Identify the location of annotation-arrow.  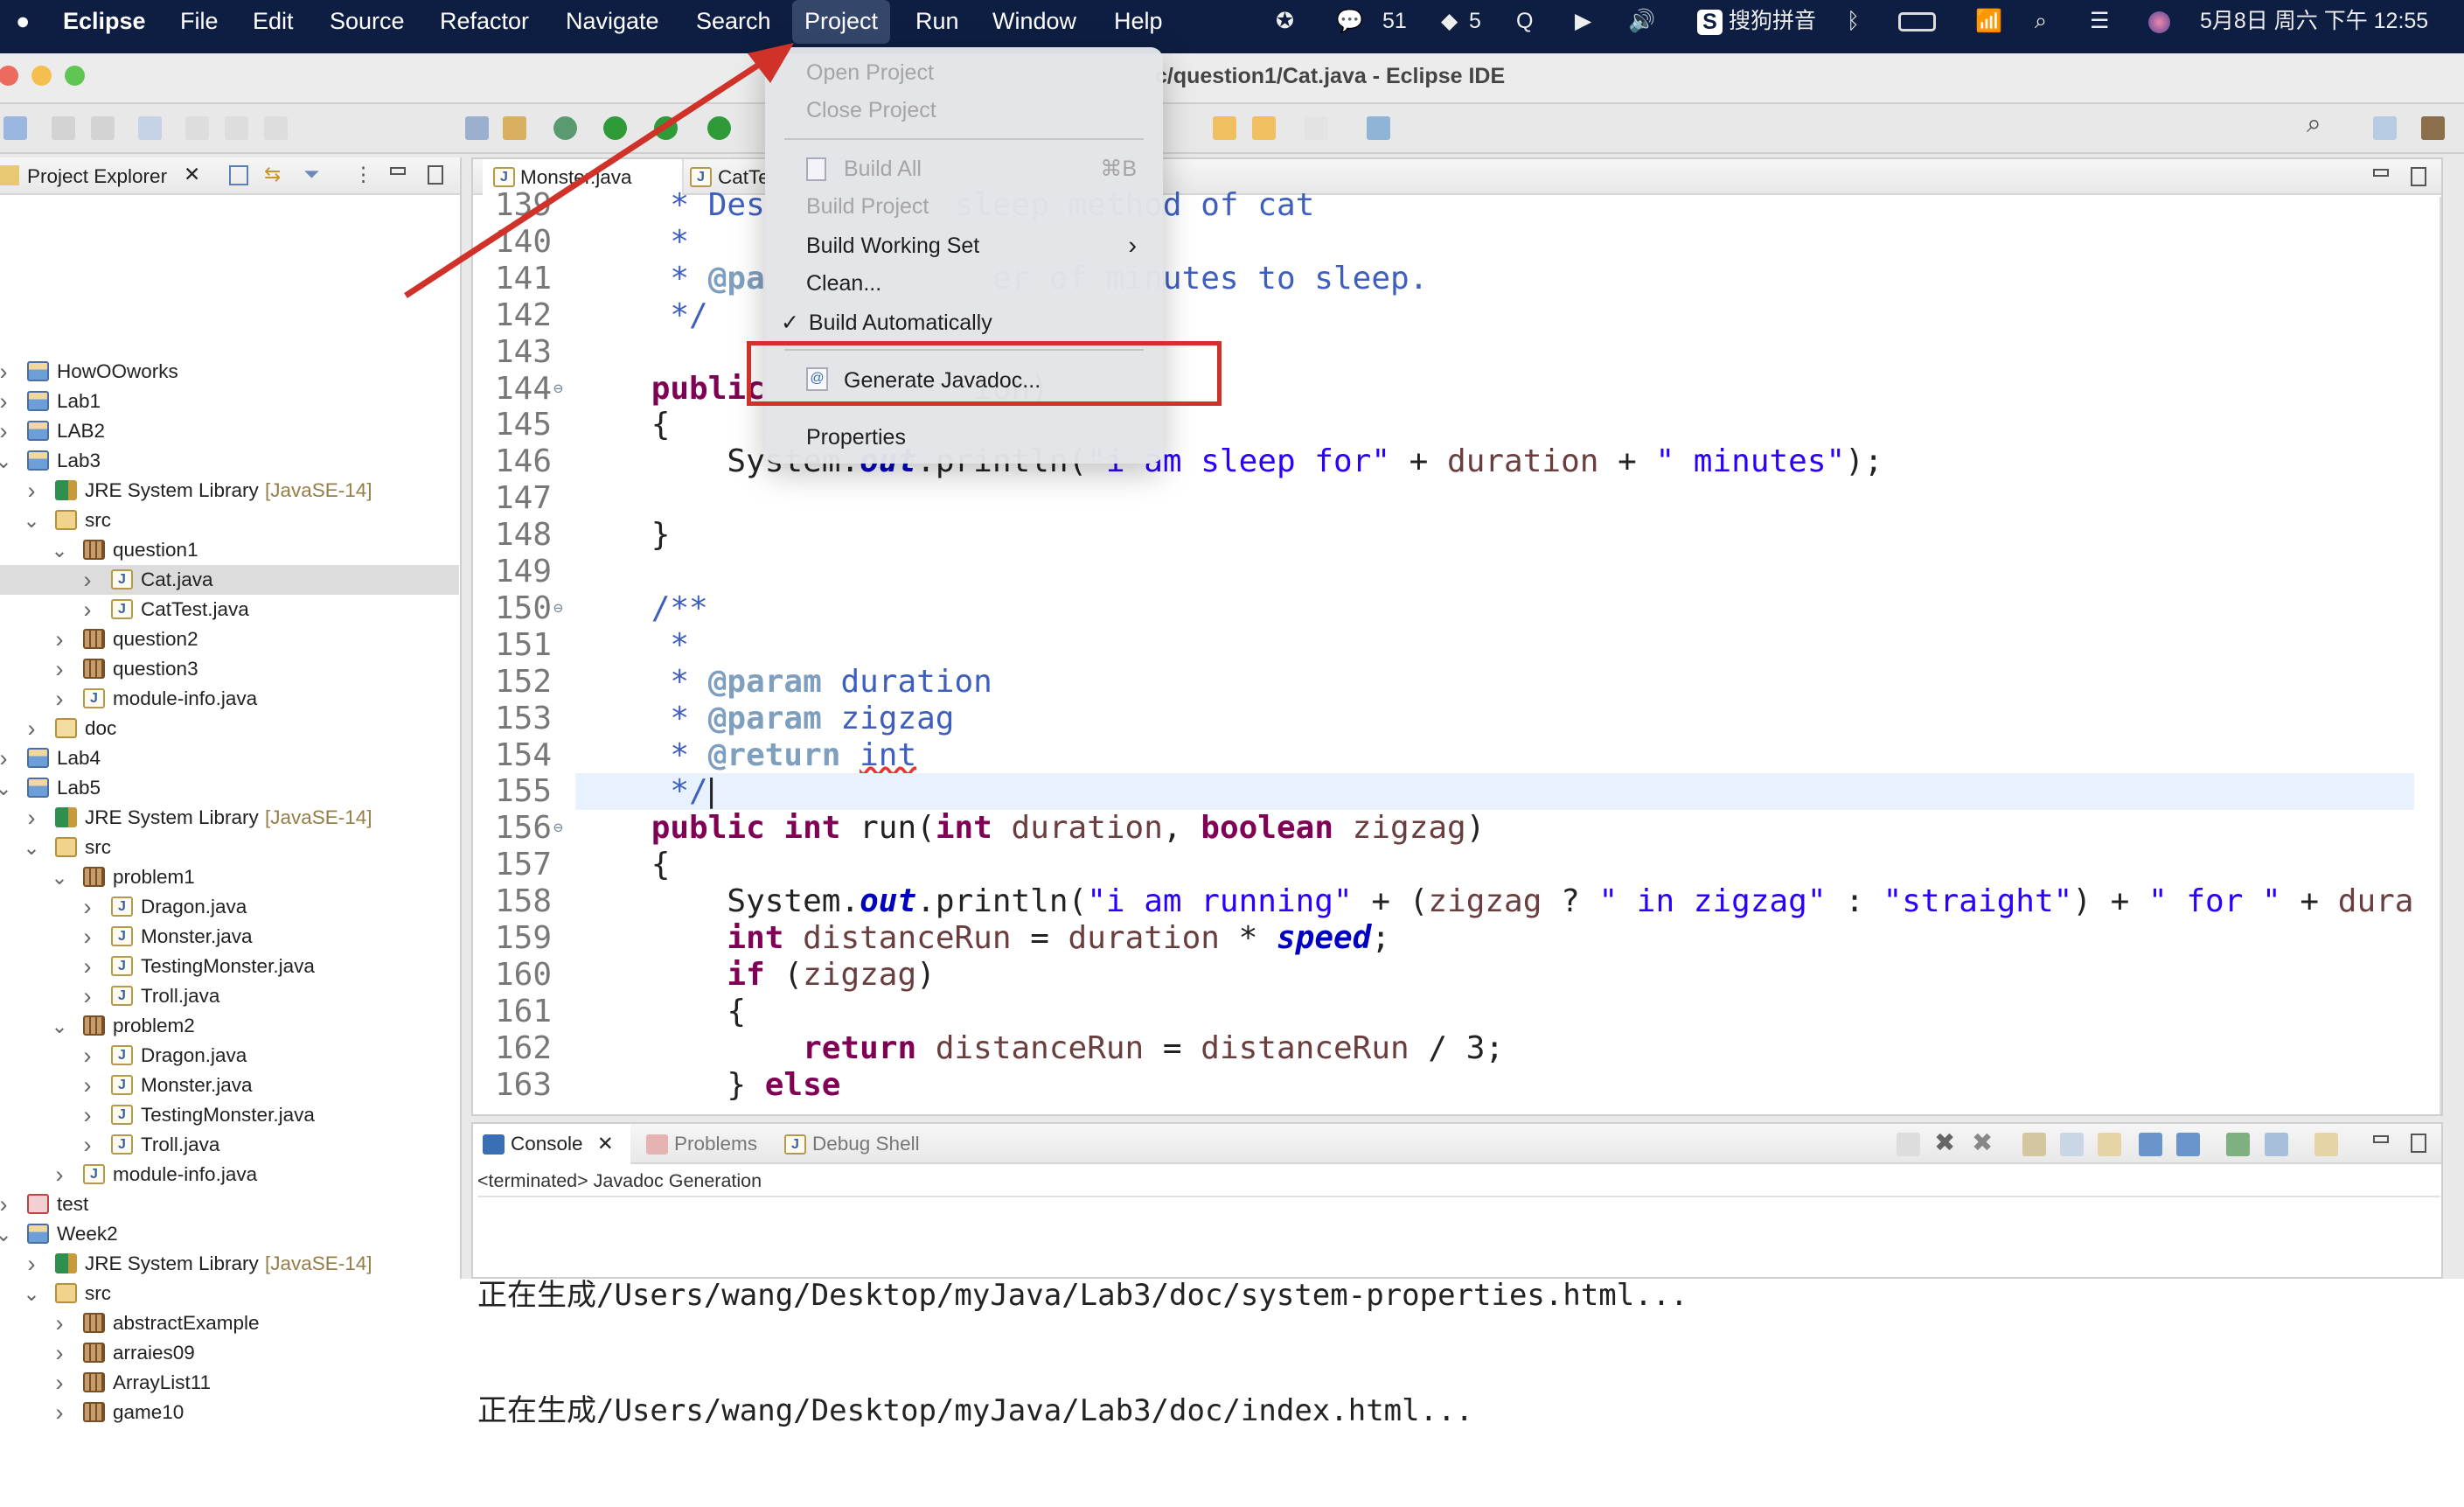
(599, 170).